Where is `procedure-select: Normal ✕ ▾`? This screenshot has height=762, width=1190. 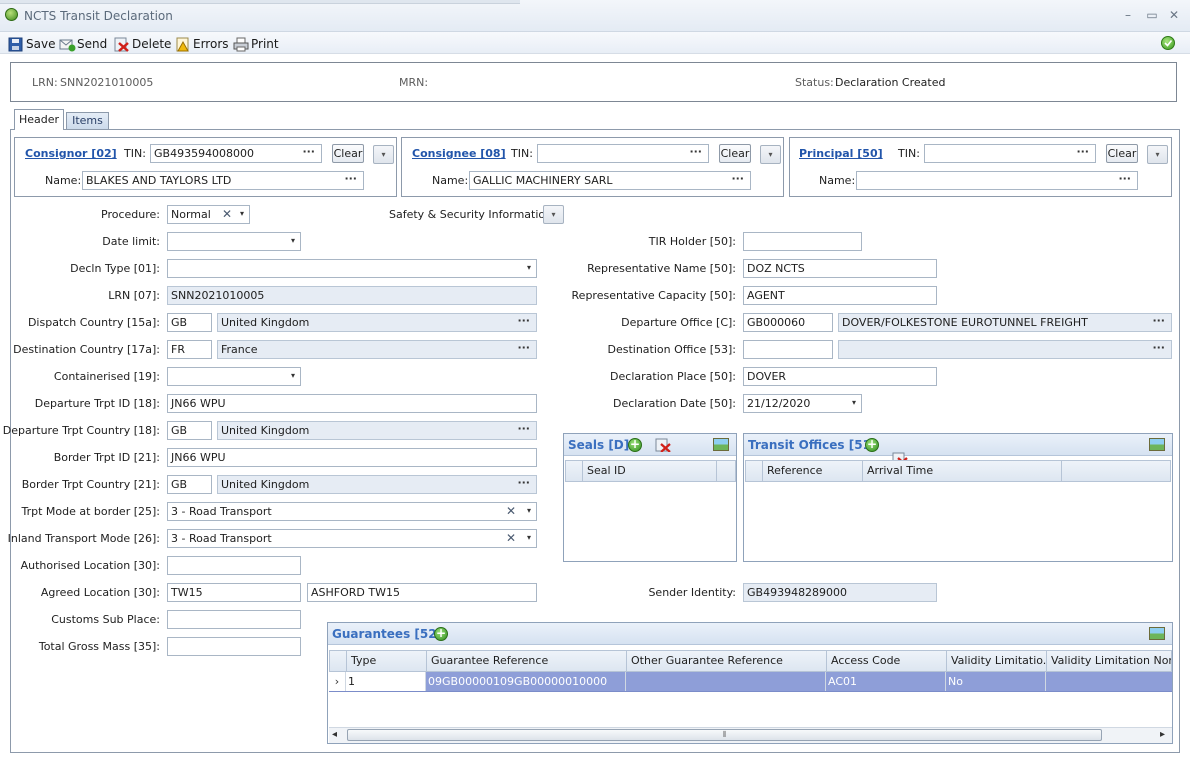 procedure-select: Normal ✕ ▾ is located at coordinates (208, 214).